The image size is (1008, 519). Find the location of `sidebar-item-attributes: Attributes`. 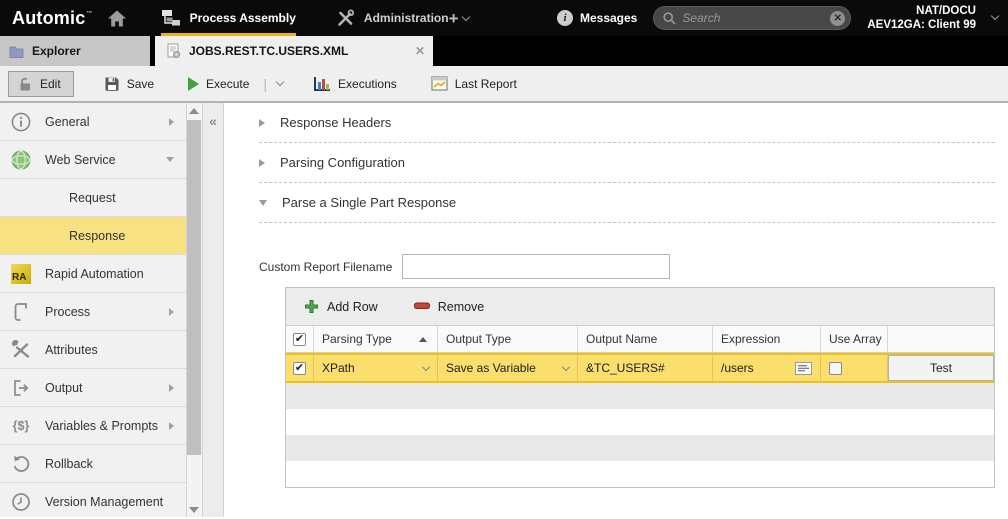

sidebar-item-attributes: Attributes is located at coordinates (93, 350).